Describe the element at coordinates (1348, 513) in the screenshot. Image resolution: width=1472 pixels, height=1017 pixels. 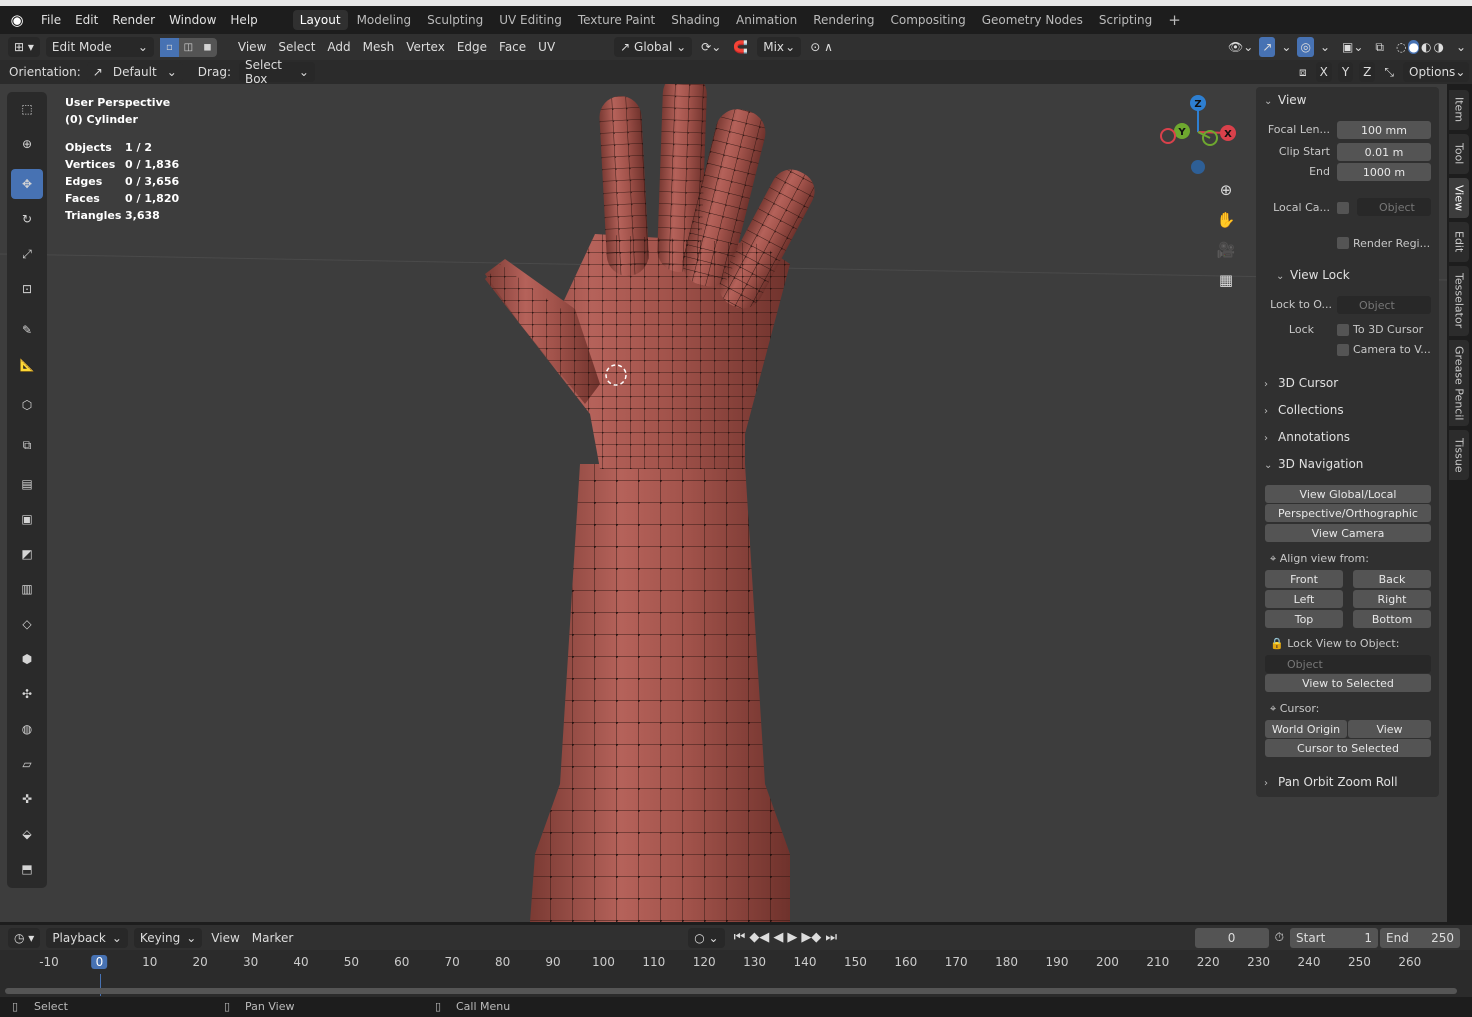
I see `perspective-orthographic-button: Perspective/Orthographic` at that location.